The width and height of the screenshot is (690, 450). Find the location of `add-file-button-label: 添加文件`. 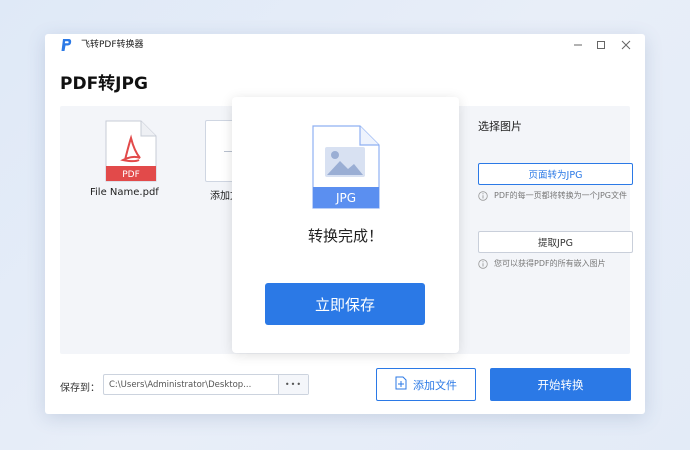

add-file-button-label: 添加文件 is located at coordinates (435, 385).